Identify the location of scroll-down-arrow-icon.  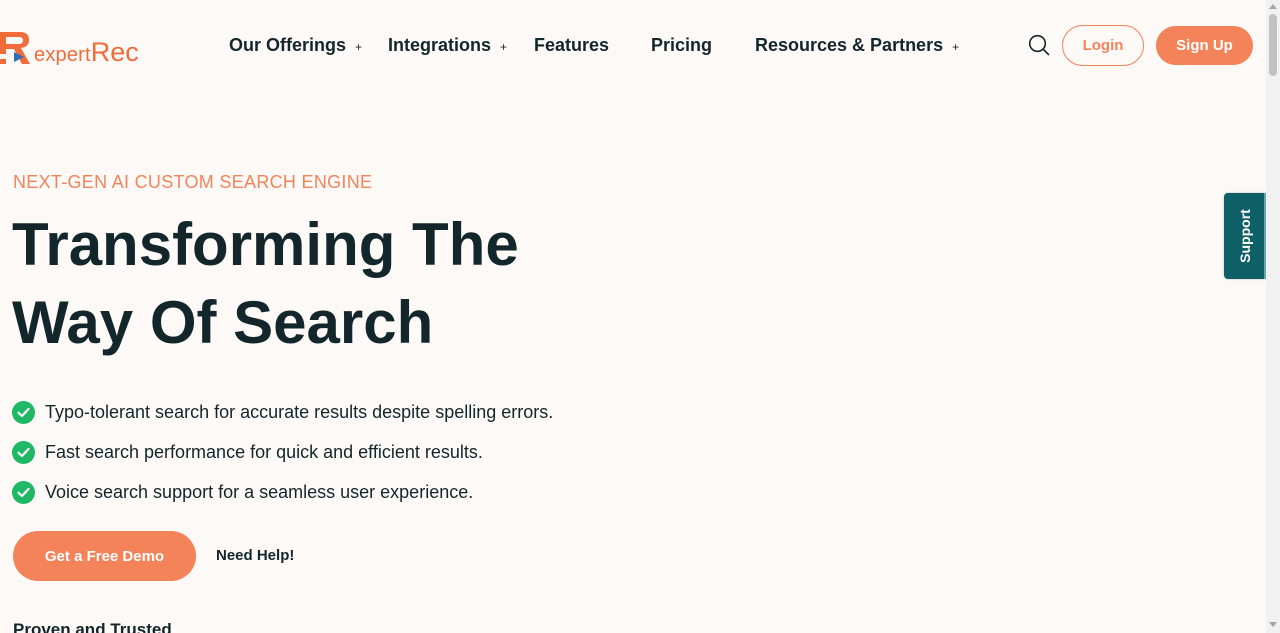
(1273, 624).